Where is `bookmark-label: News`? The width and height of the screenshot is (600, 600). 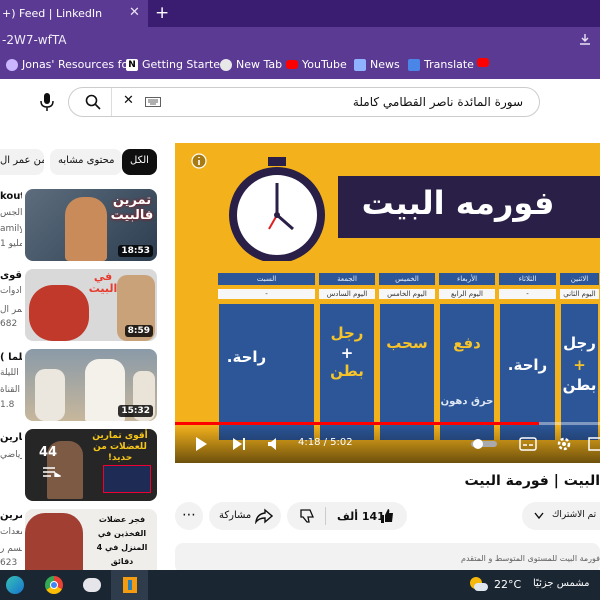 bookmark-label: News is located at coordinates (385, 64).